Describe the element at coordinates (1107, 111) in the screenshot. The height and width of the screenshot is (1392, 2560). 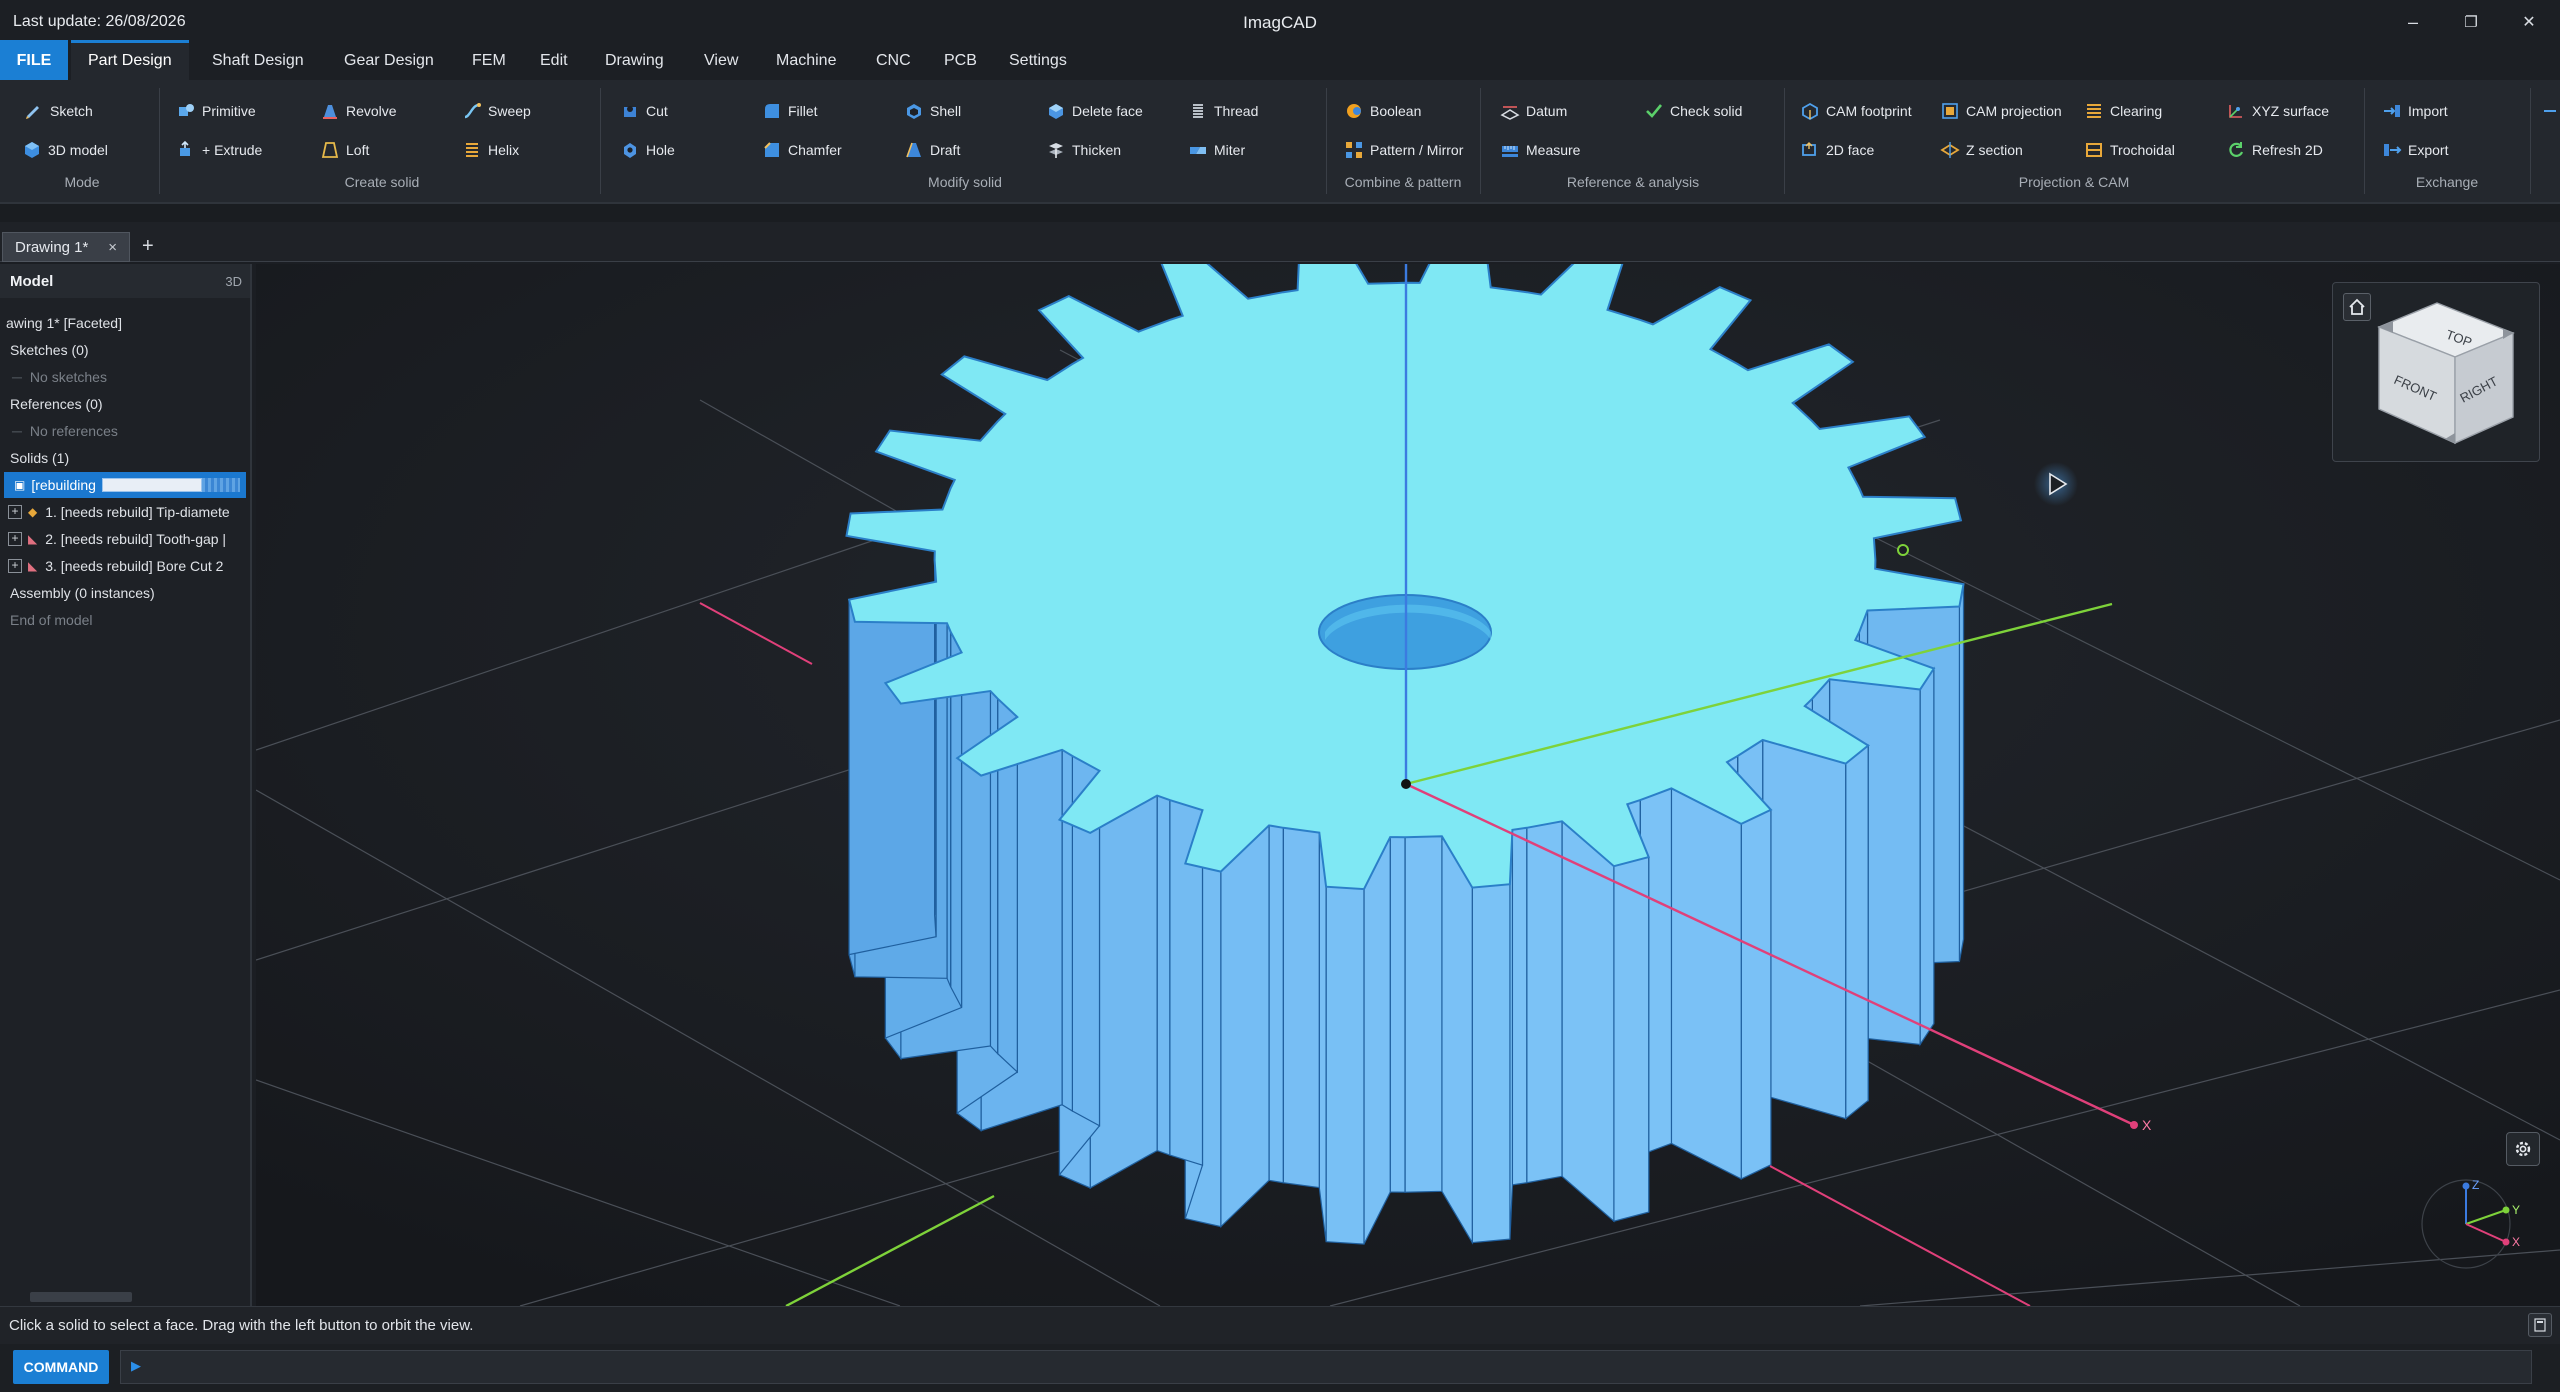
I see `delete-face-label: Delete face` at that location.